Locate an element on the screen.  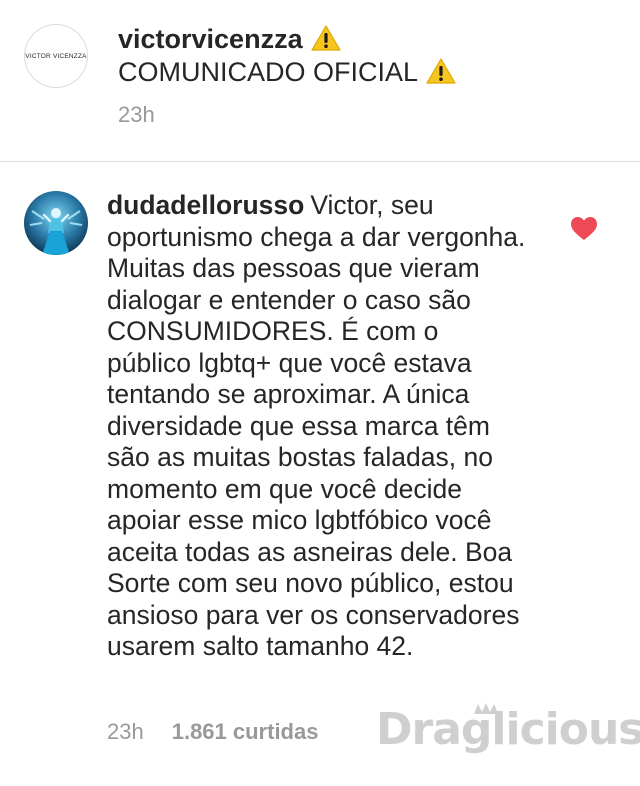
post-author-avatar: VICTOR VICENZZA is located at coordinates (56, 56).